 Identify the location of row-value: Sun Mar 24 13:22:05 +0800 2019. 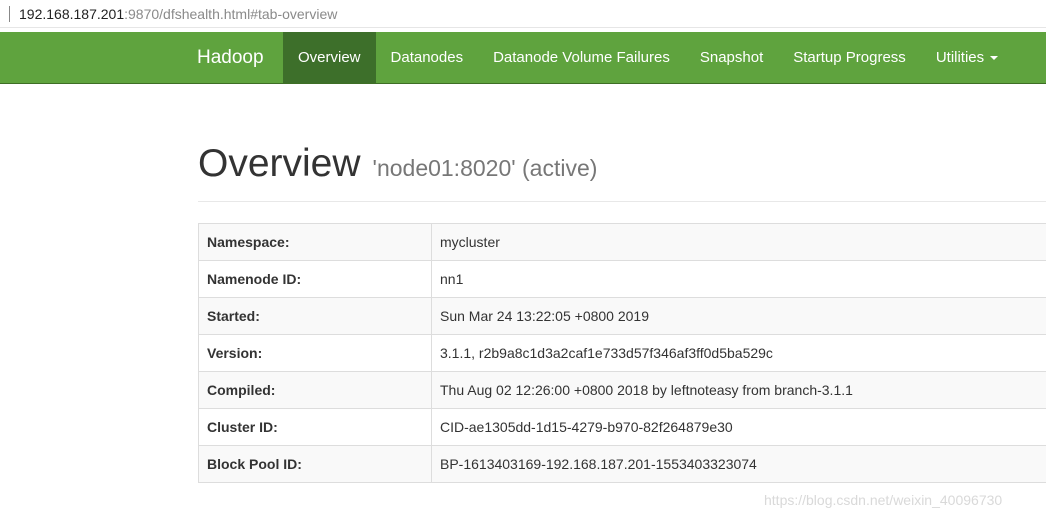
(738, 316).